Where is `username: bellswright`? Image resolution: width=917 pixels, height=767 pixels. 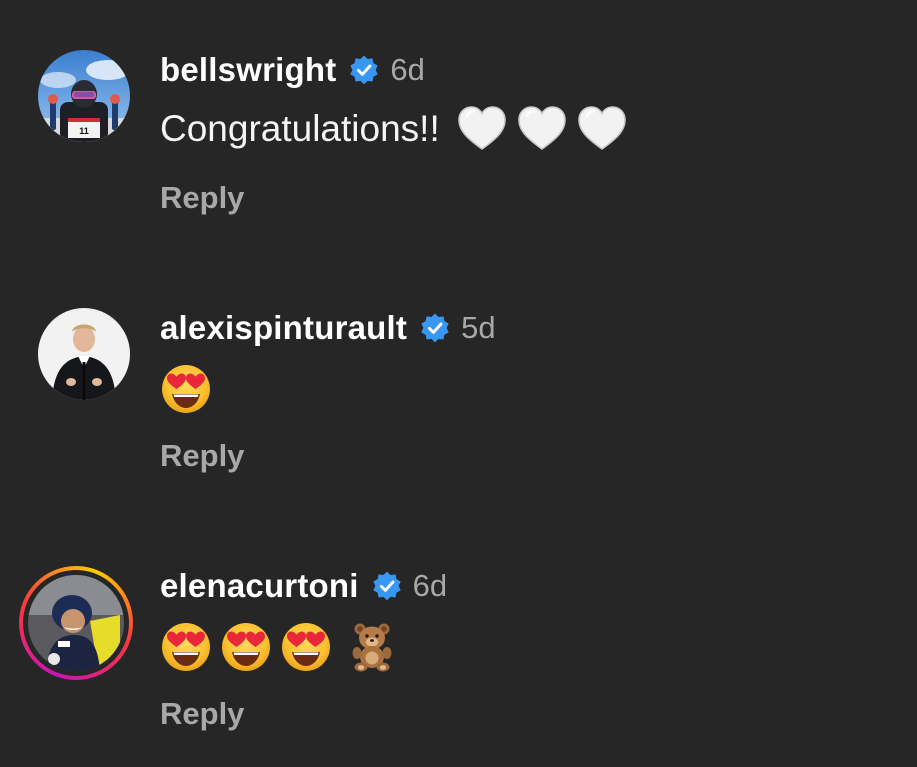 username: bellswright is located at coordinates (248, 70).